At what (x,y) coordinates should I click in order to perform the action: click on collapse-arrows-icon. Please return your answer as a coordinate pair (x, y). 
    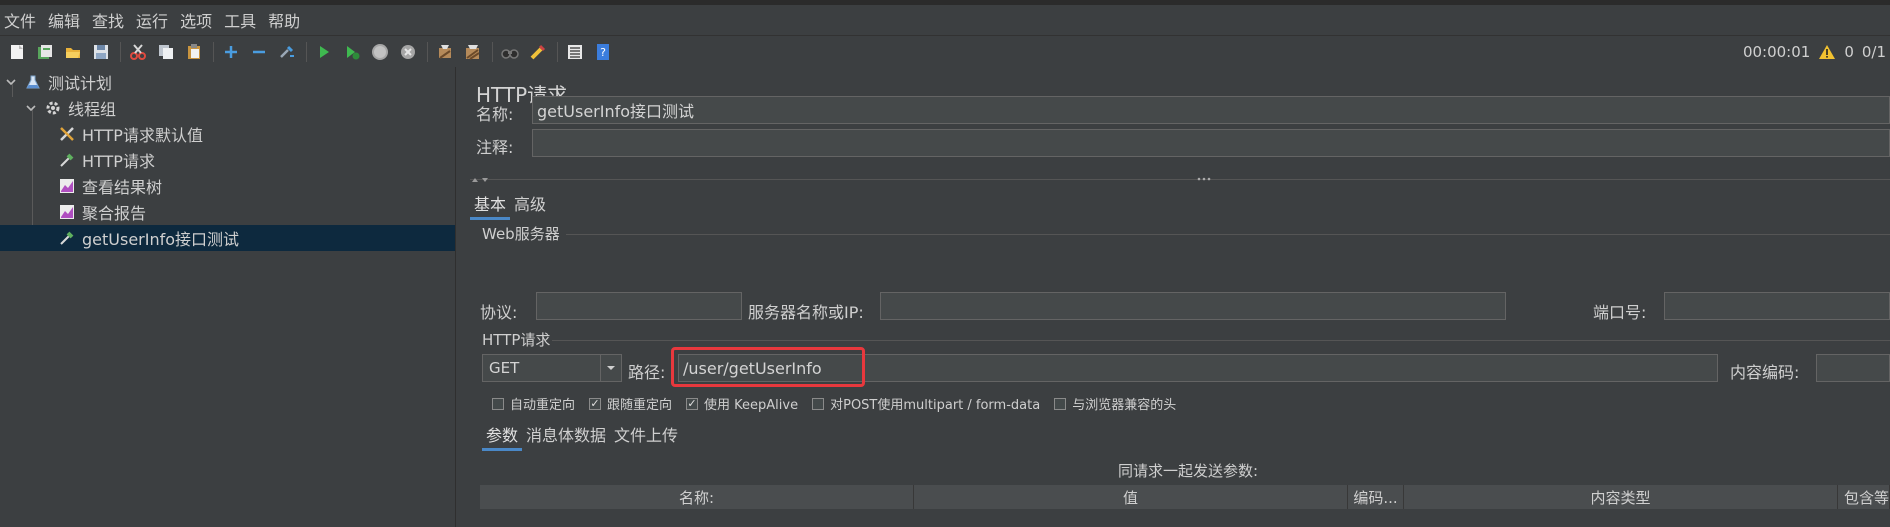
    Looking at the image, I should click on (480, 180).